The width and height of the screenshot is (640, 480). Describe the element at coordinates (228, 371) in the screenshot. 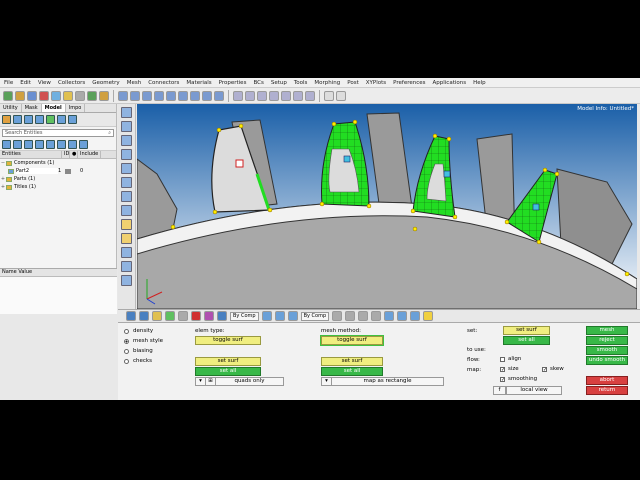

I see `elem-type-set-all-button: set all` at that location.